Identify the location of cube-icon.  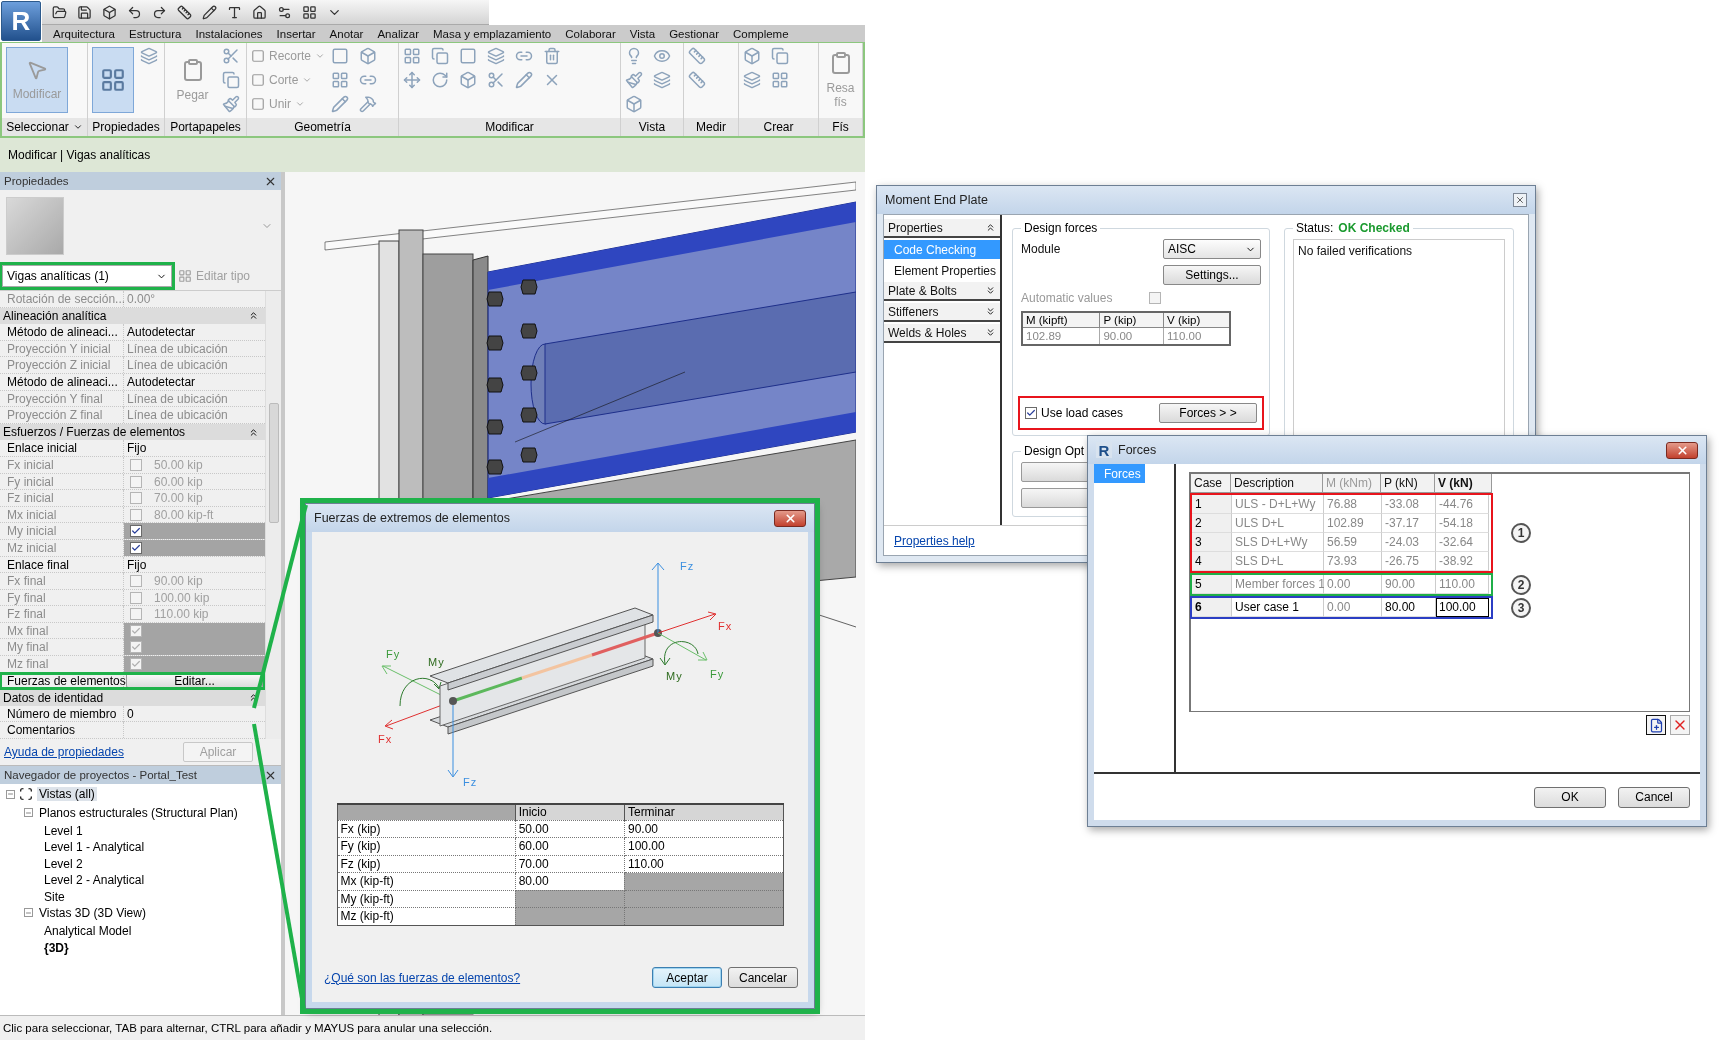
(109, 12).